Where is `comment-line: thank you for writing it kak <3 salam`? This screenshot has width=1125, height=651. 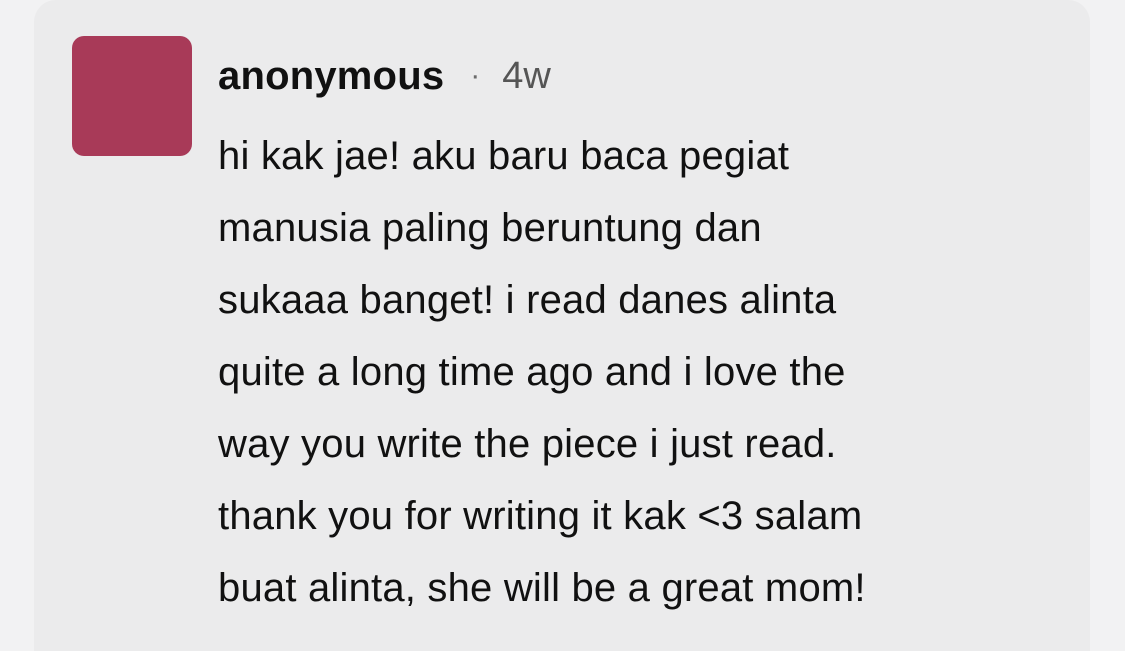 comment-line: thank you for writing it kak <3 salam is located at coordinates (540, 516).